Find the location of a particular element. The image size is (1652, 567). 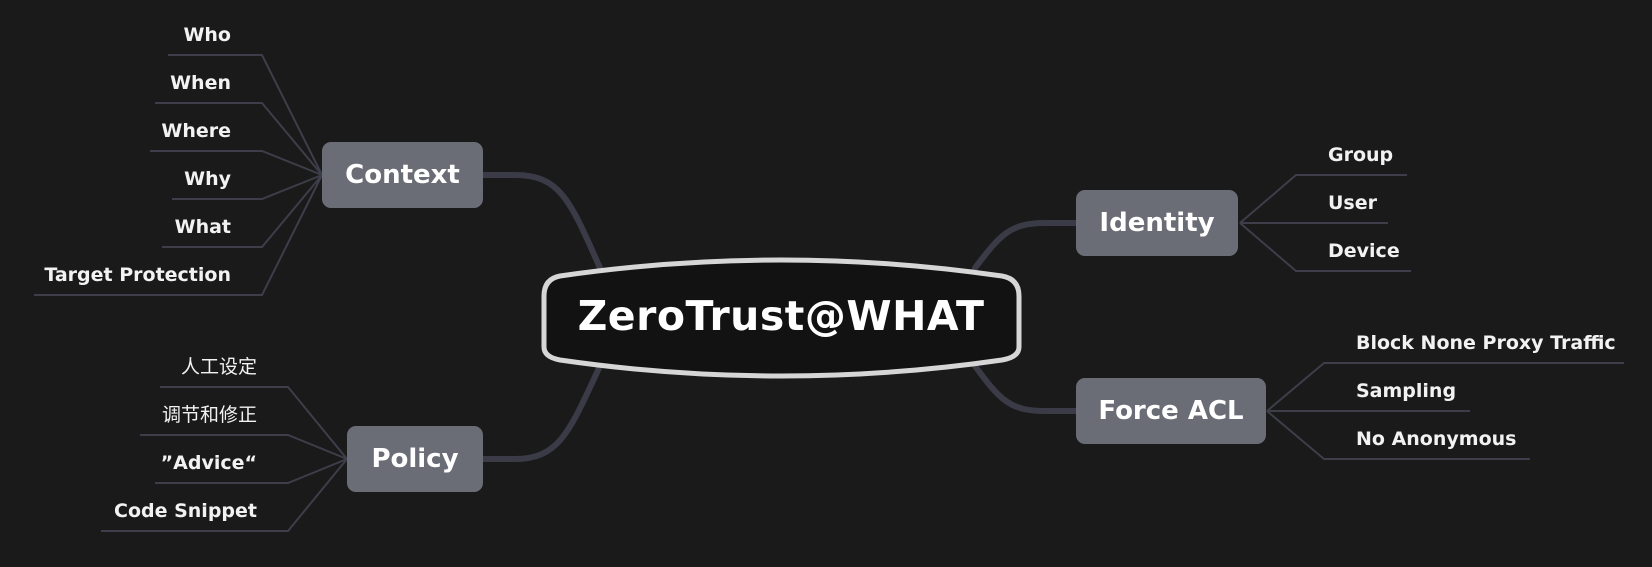

branch-policy-label: Policy is located at coordinates (415, 459).